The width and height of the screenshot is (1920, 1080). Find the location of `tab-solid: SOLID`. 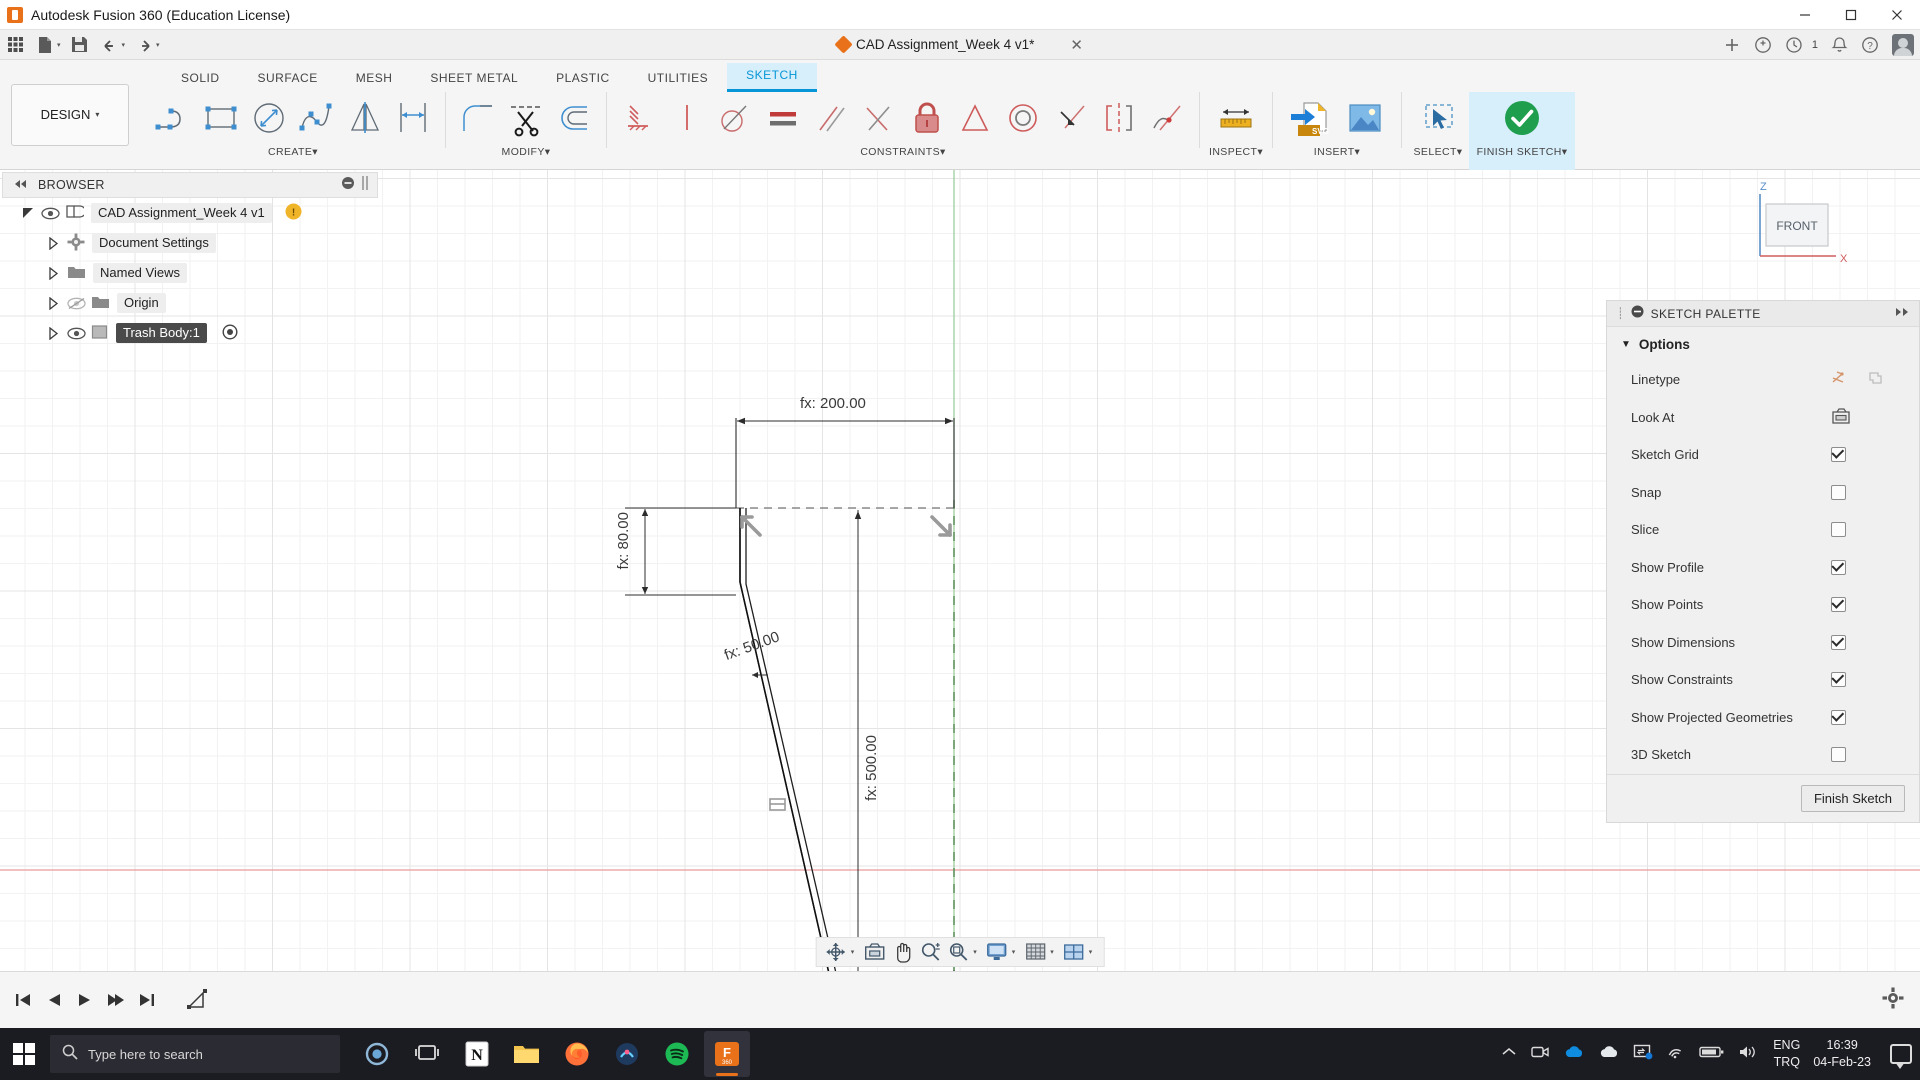

tab-solid: SOLID is located at coordinates (200, 79).